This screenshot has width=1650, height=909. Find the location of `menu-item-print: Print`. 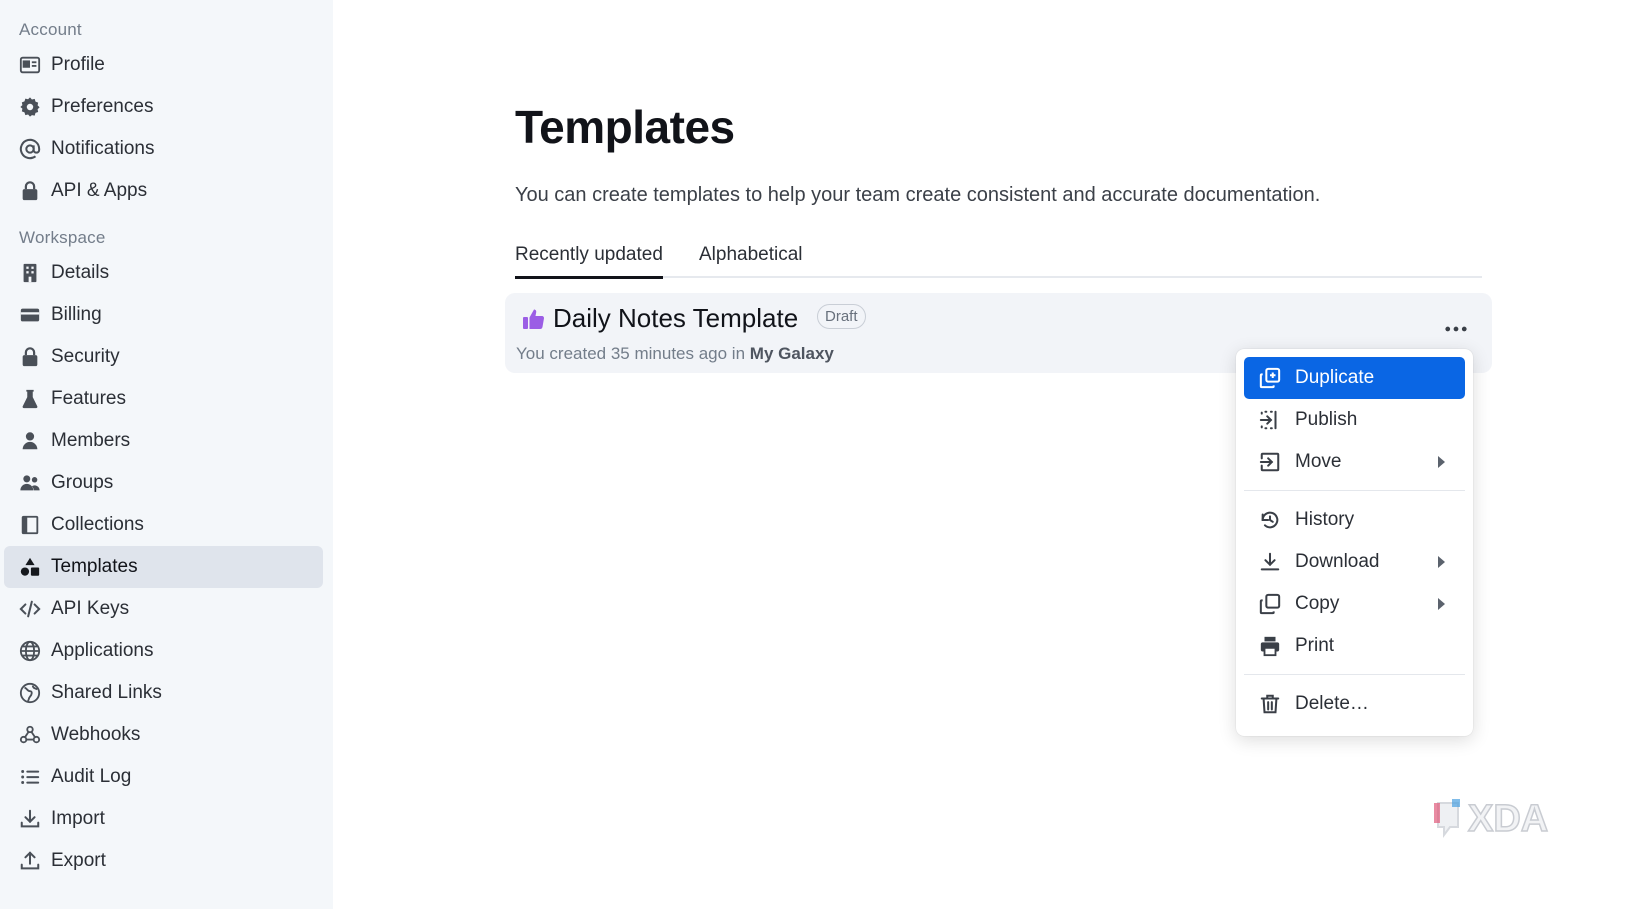

menu-item-print: Print is located at coordinates (1354, 646).